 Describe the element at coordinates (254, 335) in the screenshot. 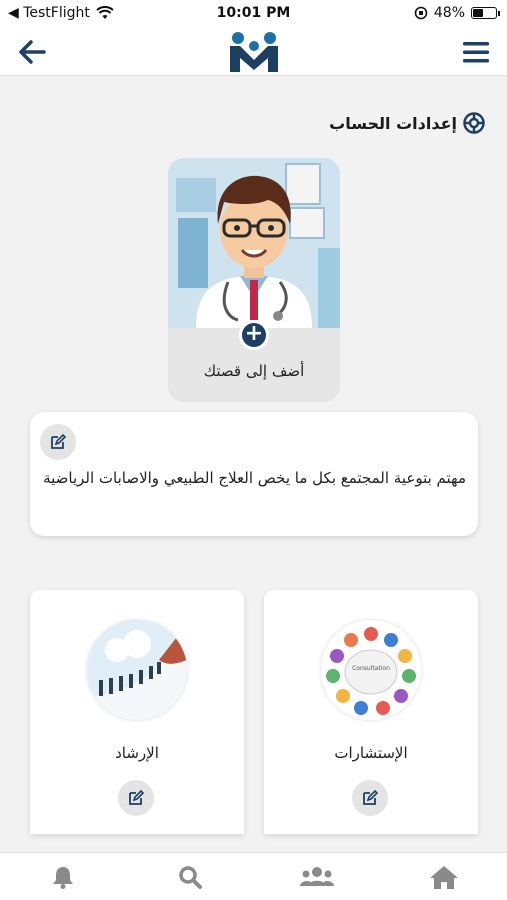

I see `add-story-button: +` at that location.